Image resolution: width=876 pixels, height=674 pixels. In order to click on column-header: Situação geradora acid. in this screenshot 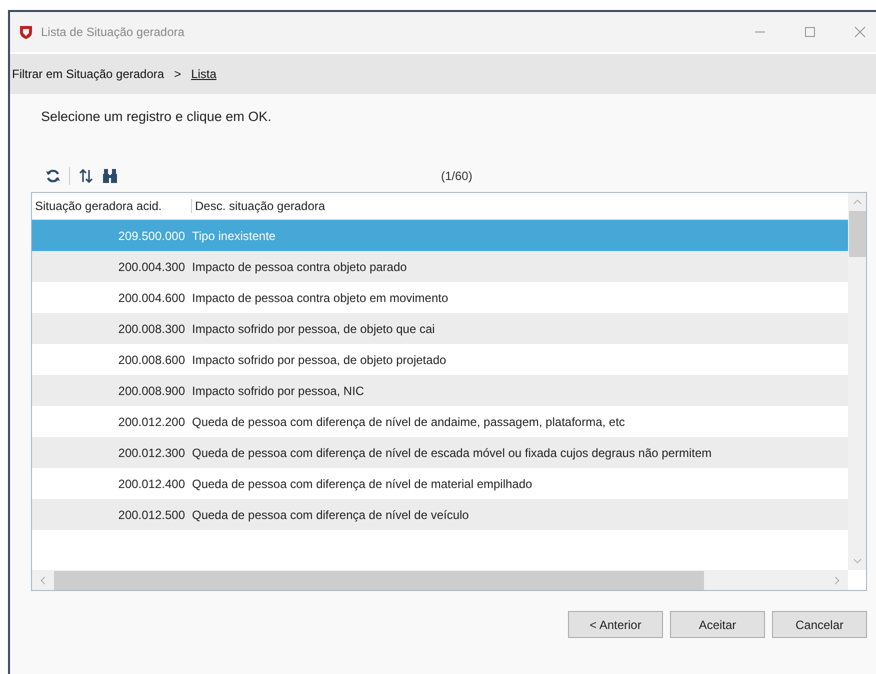, I will do `click(112, 206)`.